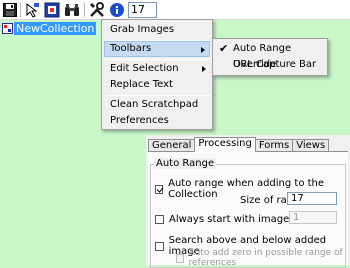 The width and height of the screenshot is (350, 268). I want to click on grab-tool-icon, so click(32, 10).